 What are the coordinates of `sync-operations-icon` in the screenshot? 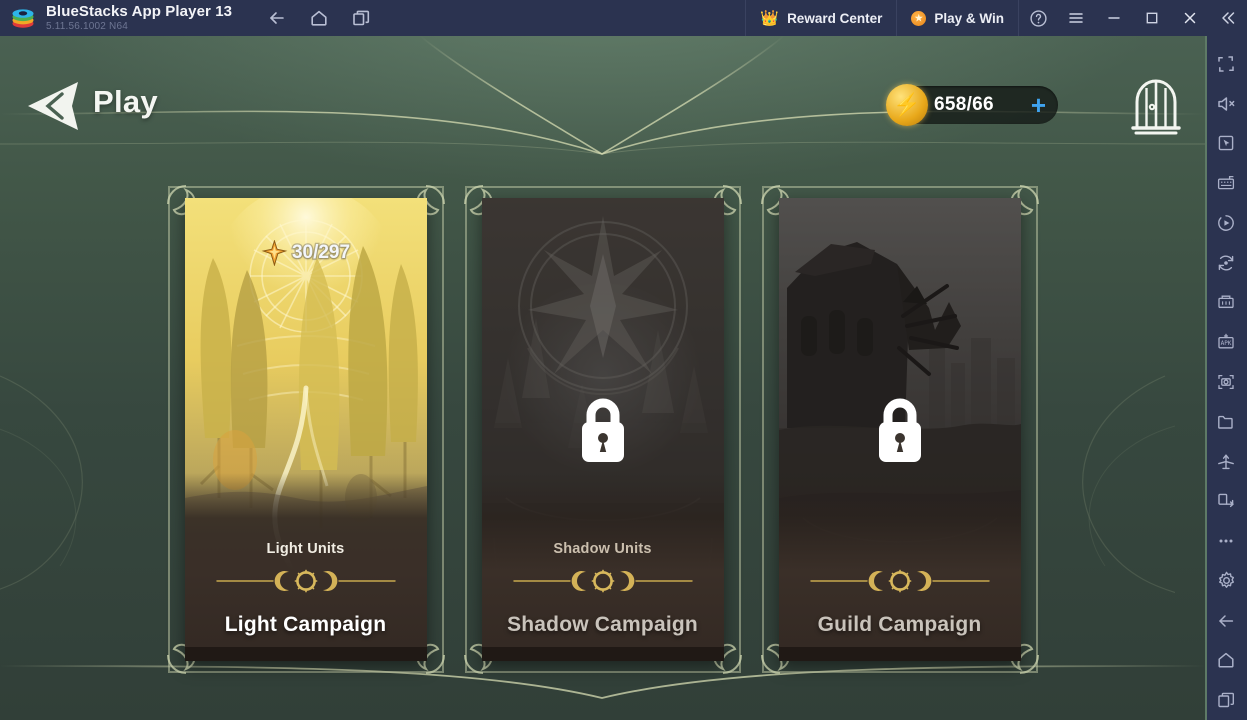 It's located at (1226, 263).